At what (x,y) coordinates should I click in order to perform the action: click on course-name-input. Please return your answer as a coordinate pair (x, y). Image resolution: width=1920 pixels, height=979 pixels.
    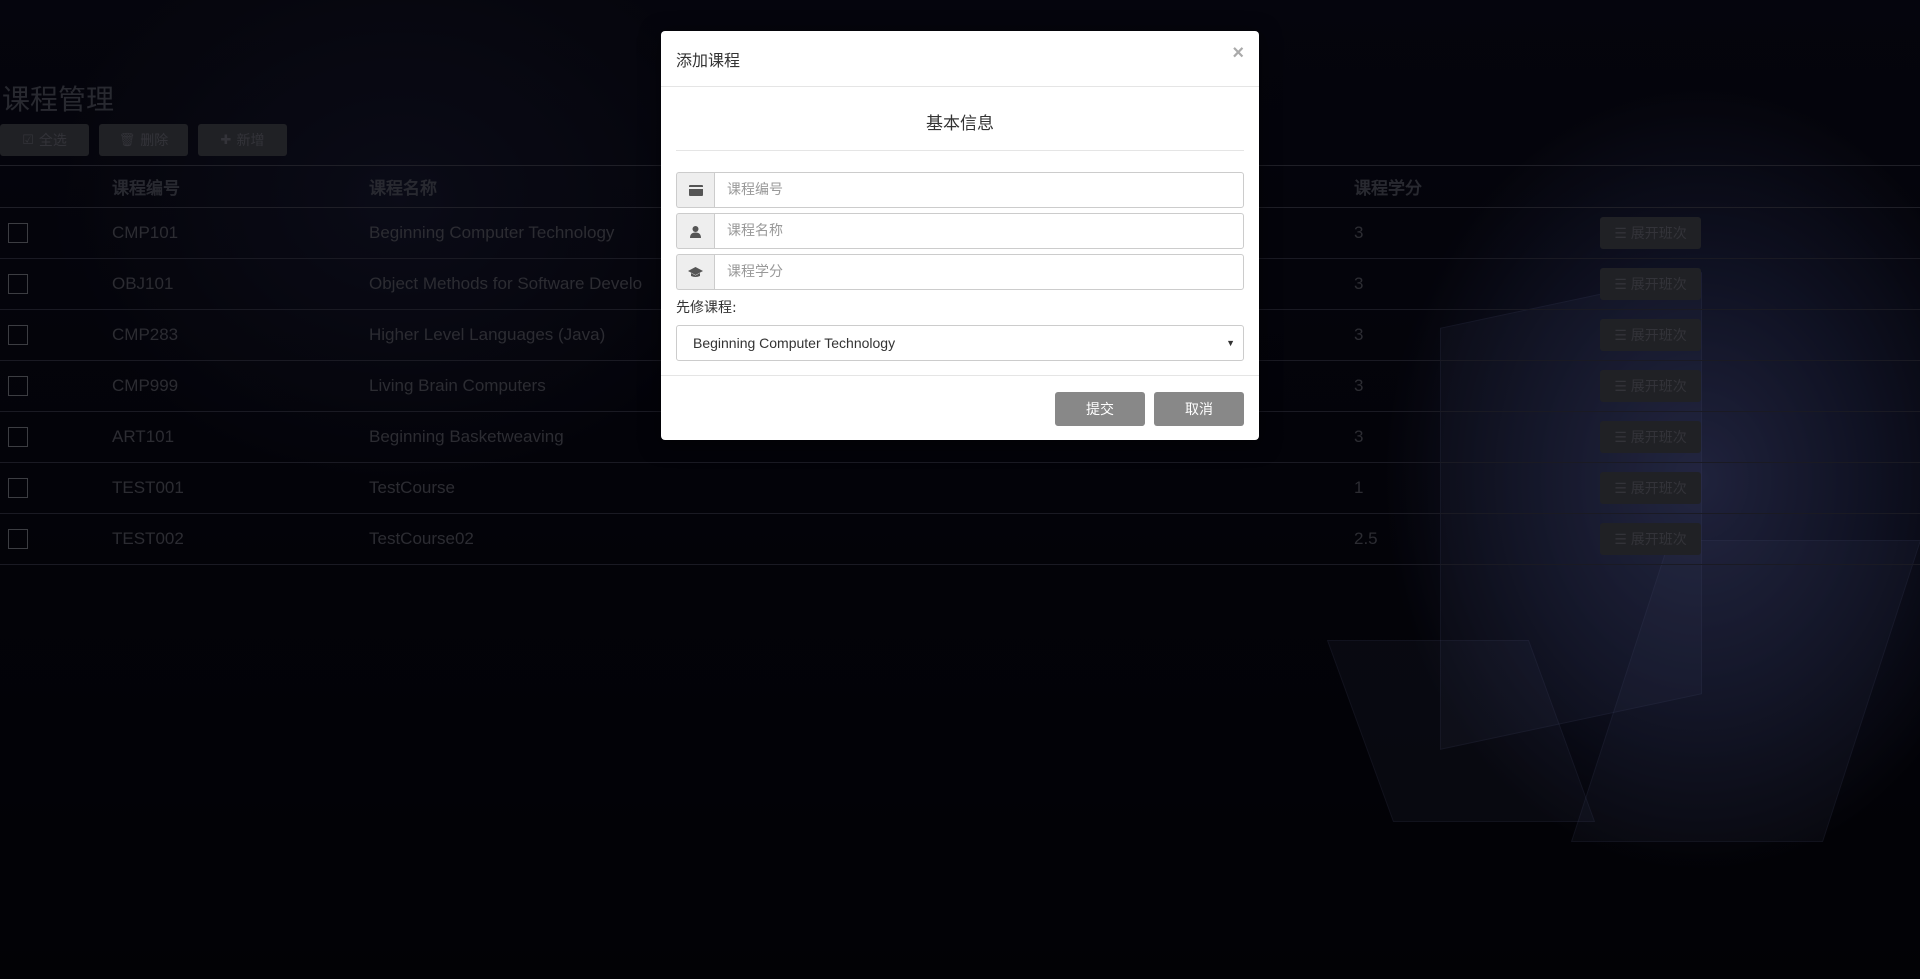
    Looking at the image, I should click on (979, 231).